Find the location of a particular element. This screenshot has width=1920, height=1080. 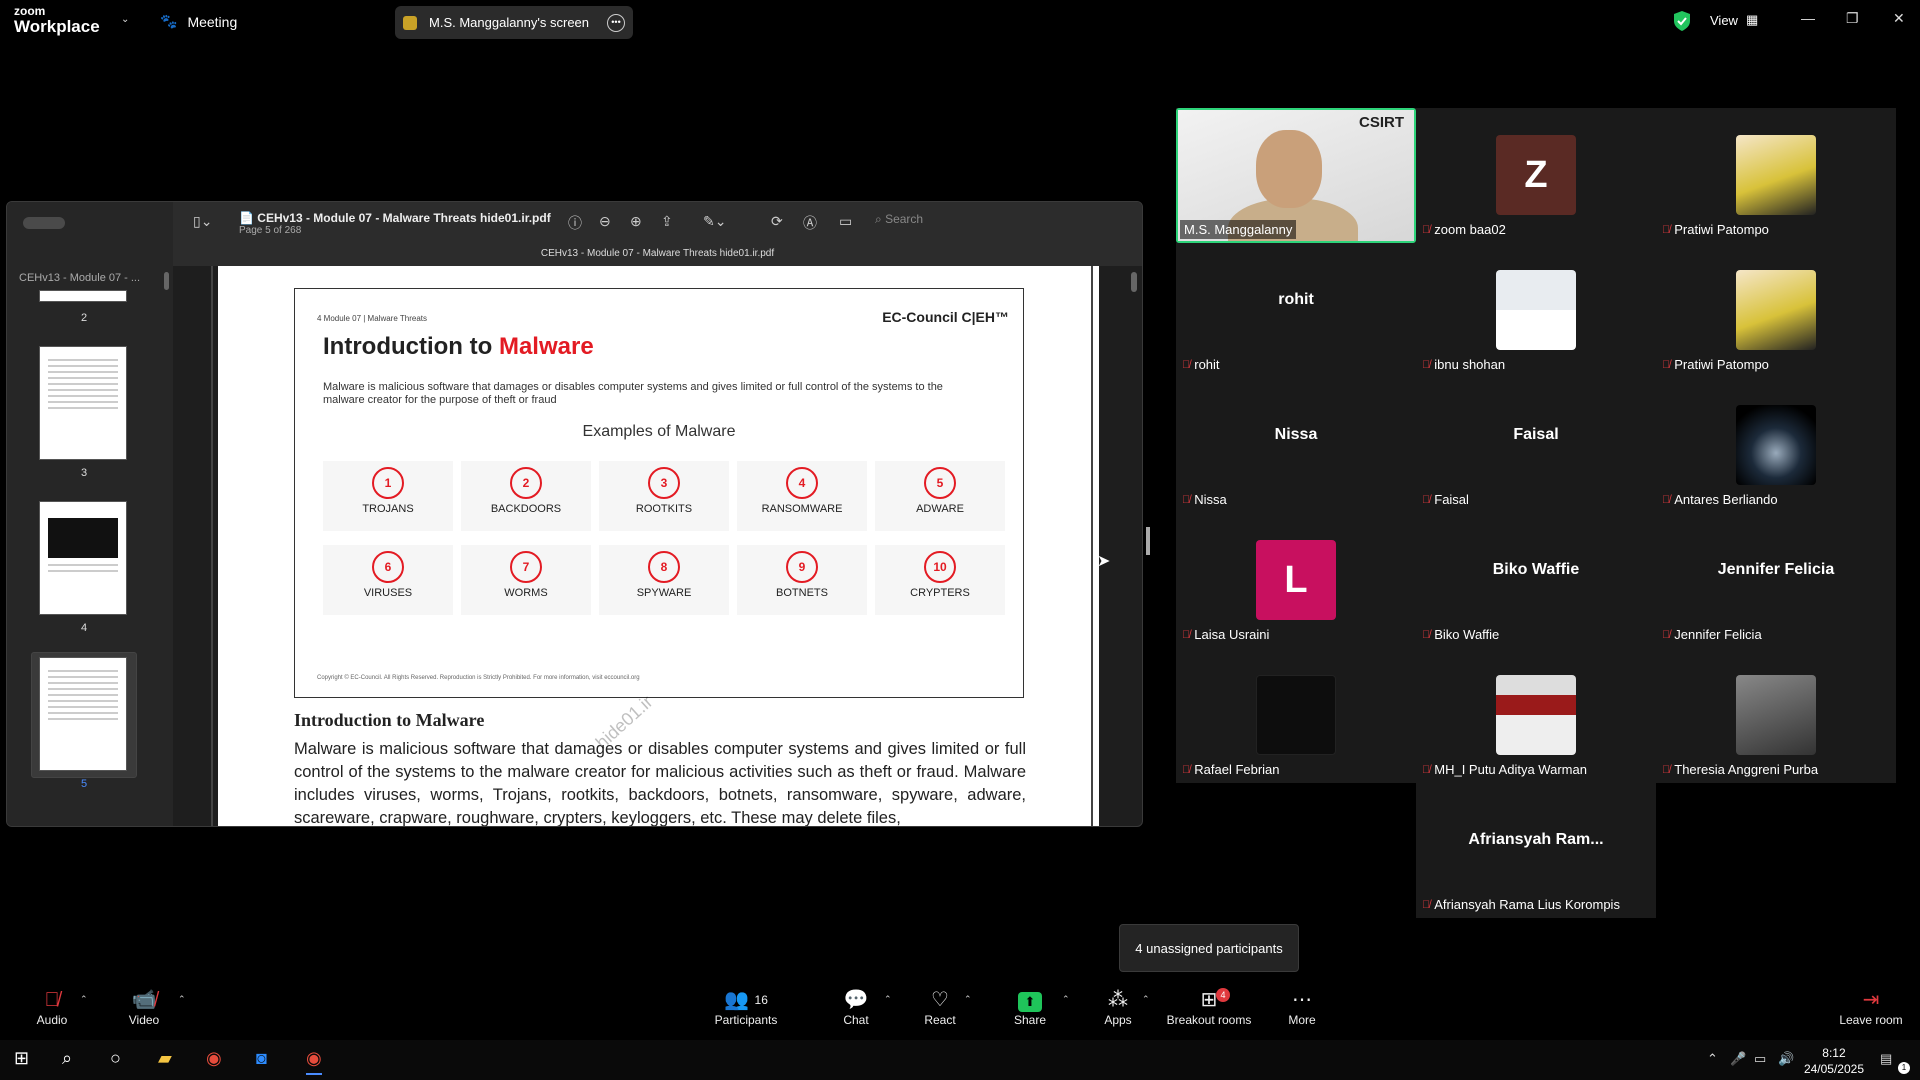

participant-tile: 🎙̸ ibnu shohan is located at coordinates (1536, 310).